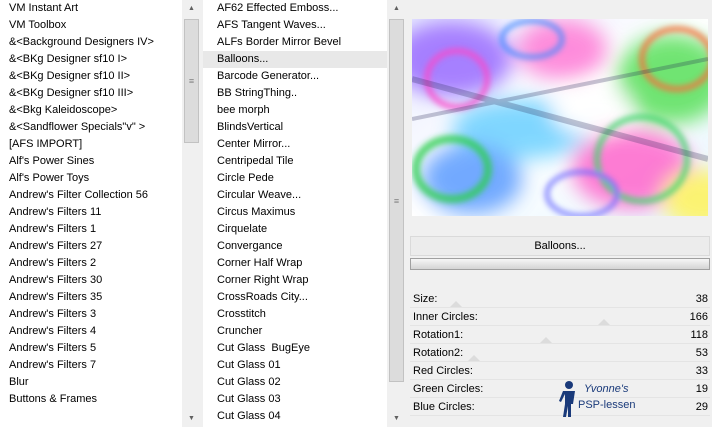 This screenshot has height=427, width=712. I want to click on param-value: 33, so click(701, 371).